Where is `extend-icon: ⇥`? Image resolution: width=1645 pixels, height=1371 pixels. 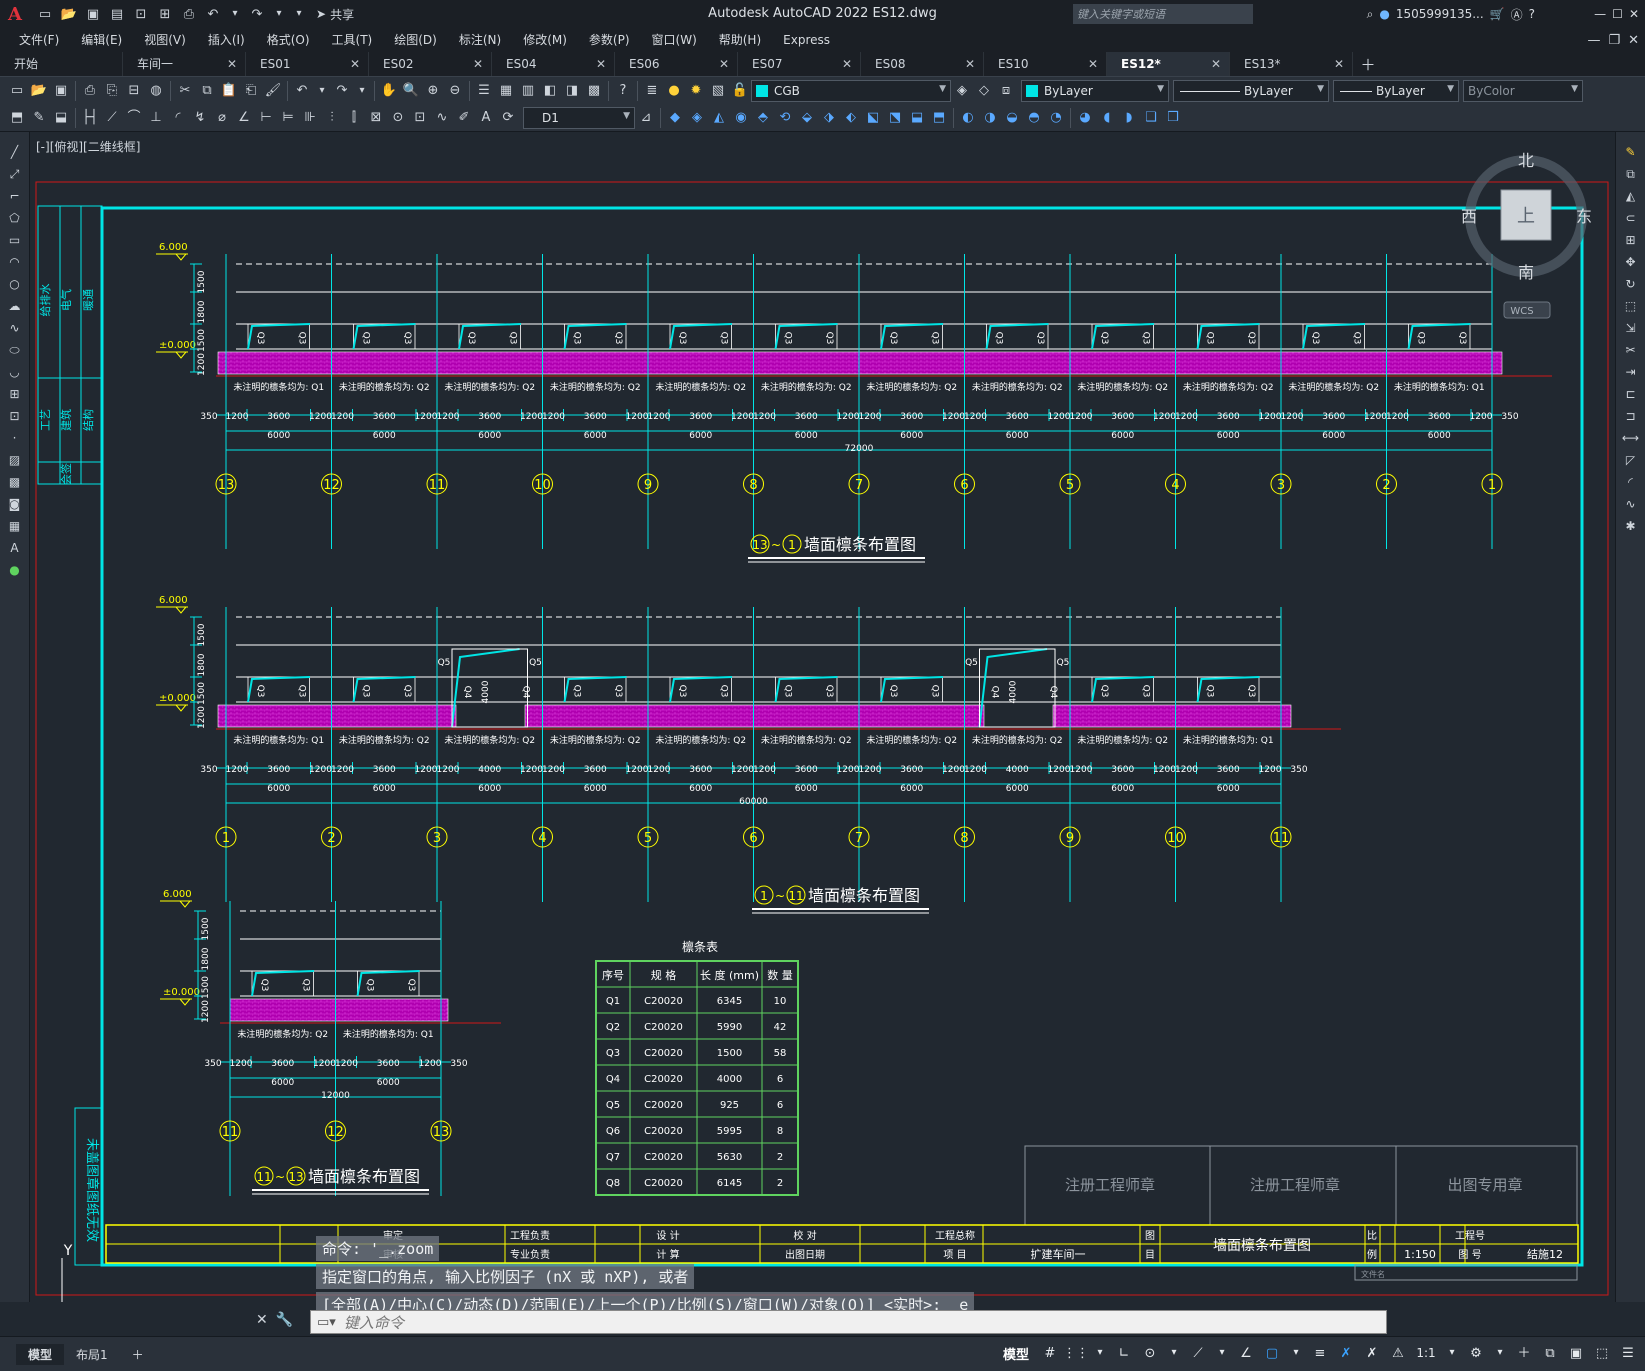
extend-icon: ⇥ is located at coordinates (1631, 371).